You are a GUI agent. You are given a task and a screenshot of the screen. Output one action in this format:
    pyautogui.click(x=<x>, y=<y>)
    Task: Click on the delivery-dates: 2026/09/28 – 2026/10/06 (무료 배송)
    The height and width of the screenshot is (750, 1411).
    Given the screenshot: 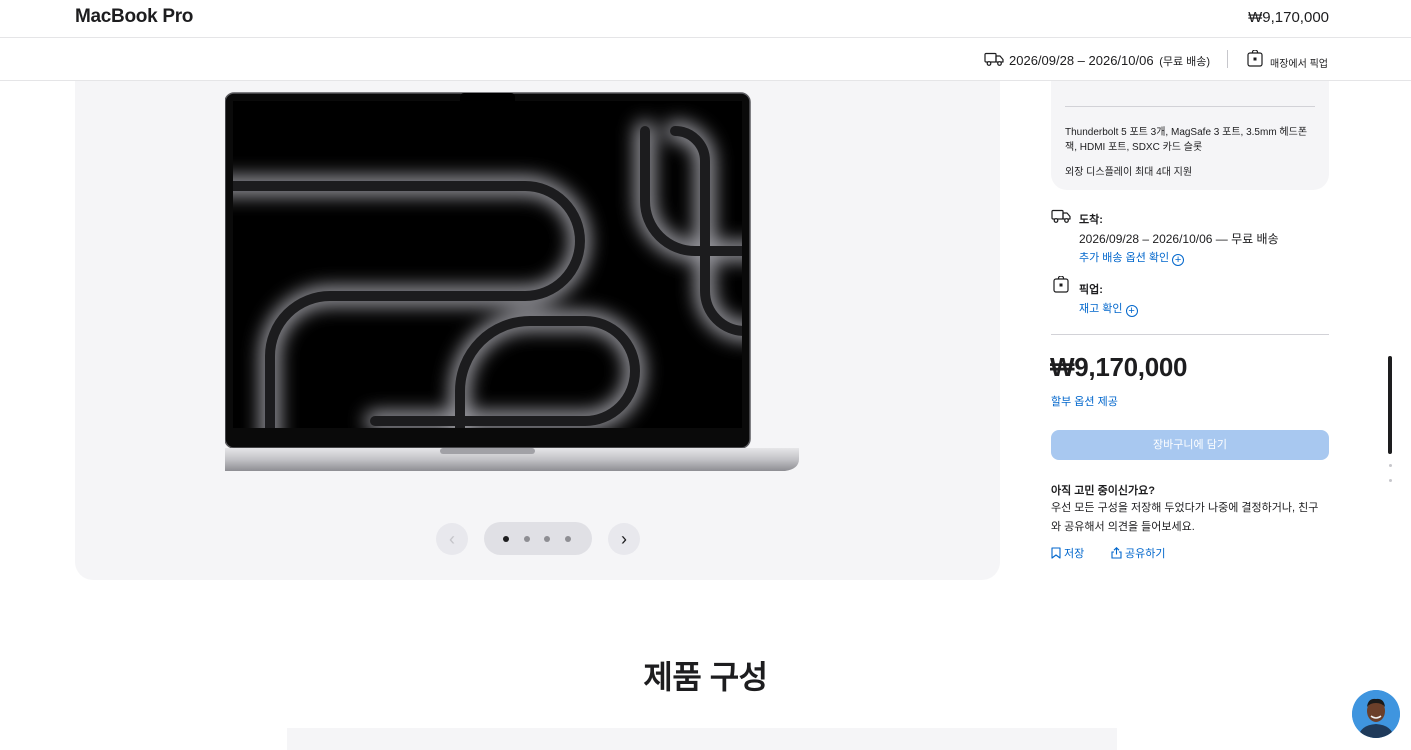 What is the action you would take?
    pyautogui.click(x=1109, y=61)
    